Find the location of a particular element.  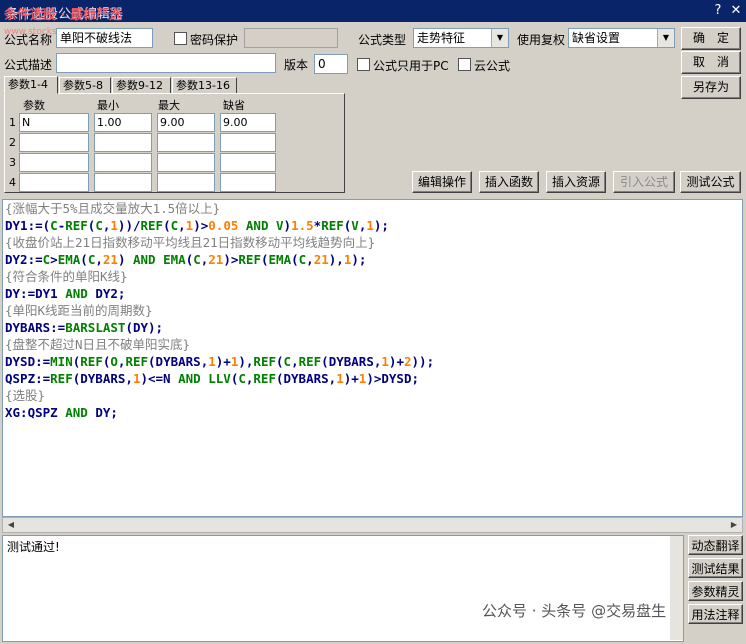

code-token: EMA is located at coordinates (69, 259).